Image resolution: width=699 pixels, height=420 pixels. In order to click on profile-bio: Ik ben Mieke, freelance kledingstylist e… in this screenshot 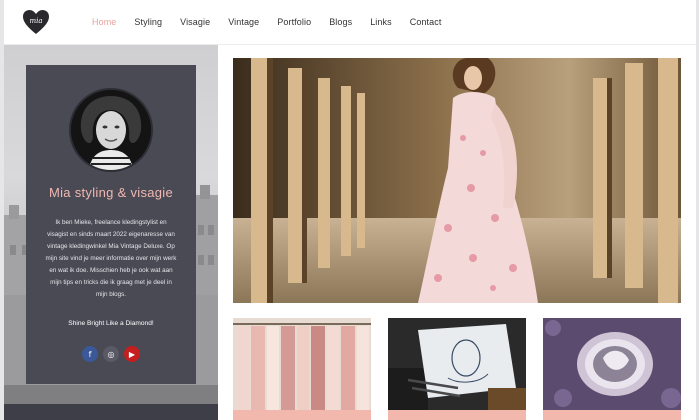, I will do `click(111, 258)`.